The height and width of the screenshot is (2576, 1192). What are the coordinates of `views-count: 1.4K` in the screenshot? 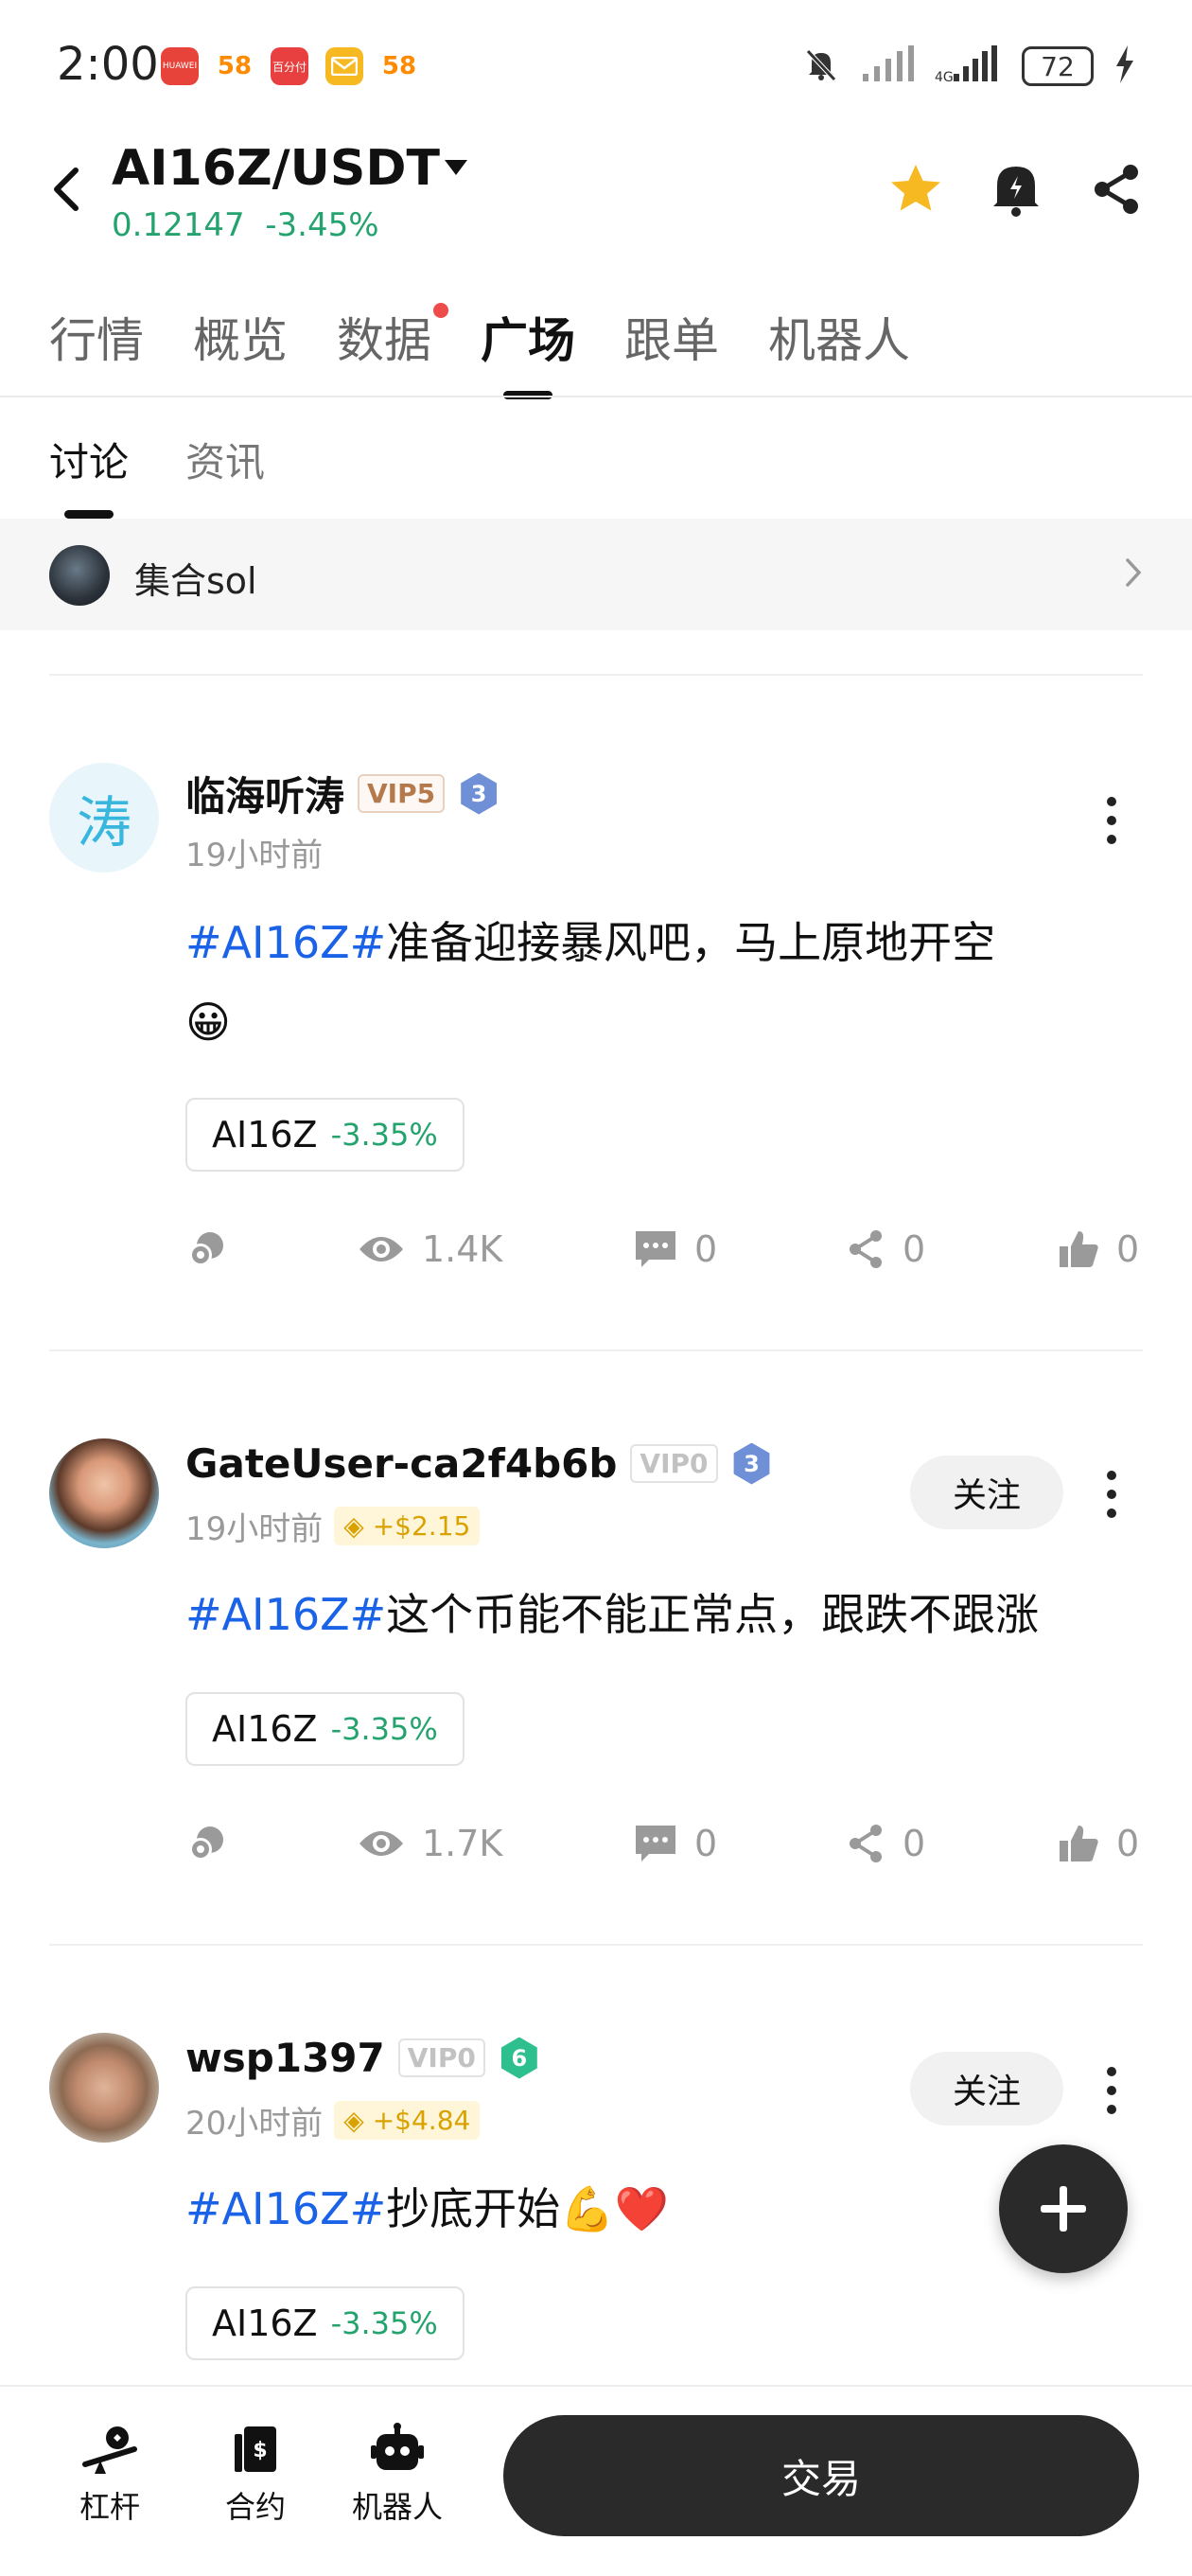 It's located at (462, 1249).